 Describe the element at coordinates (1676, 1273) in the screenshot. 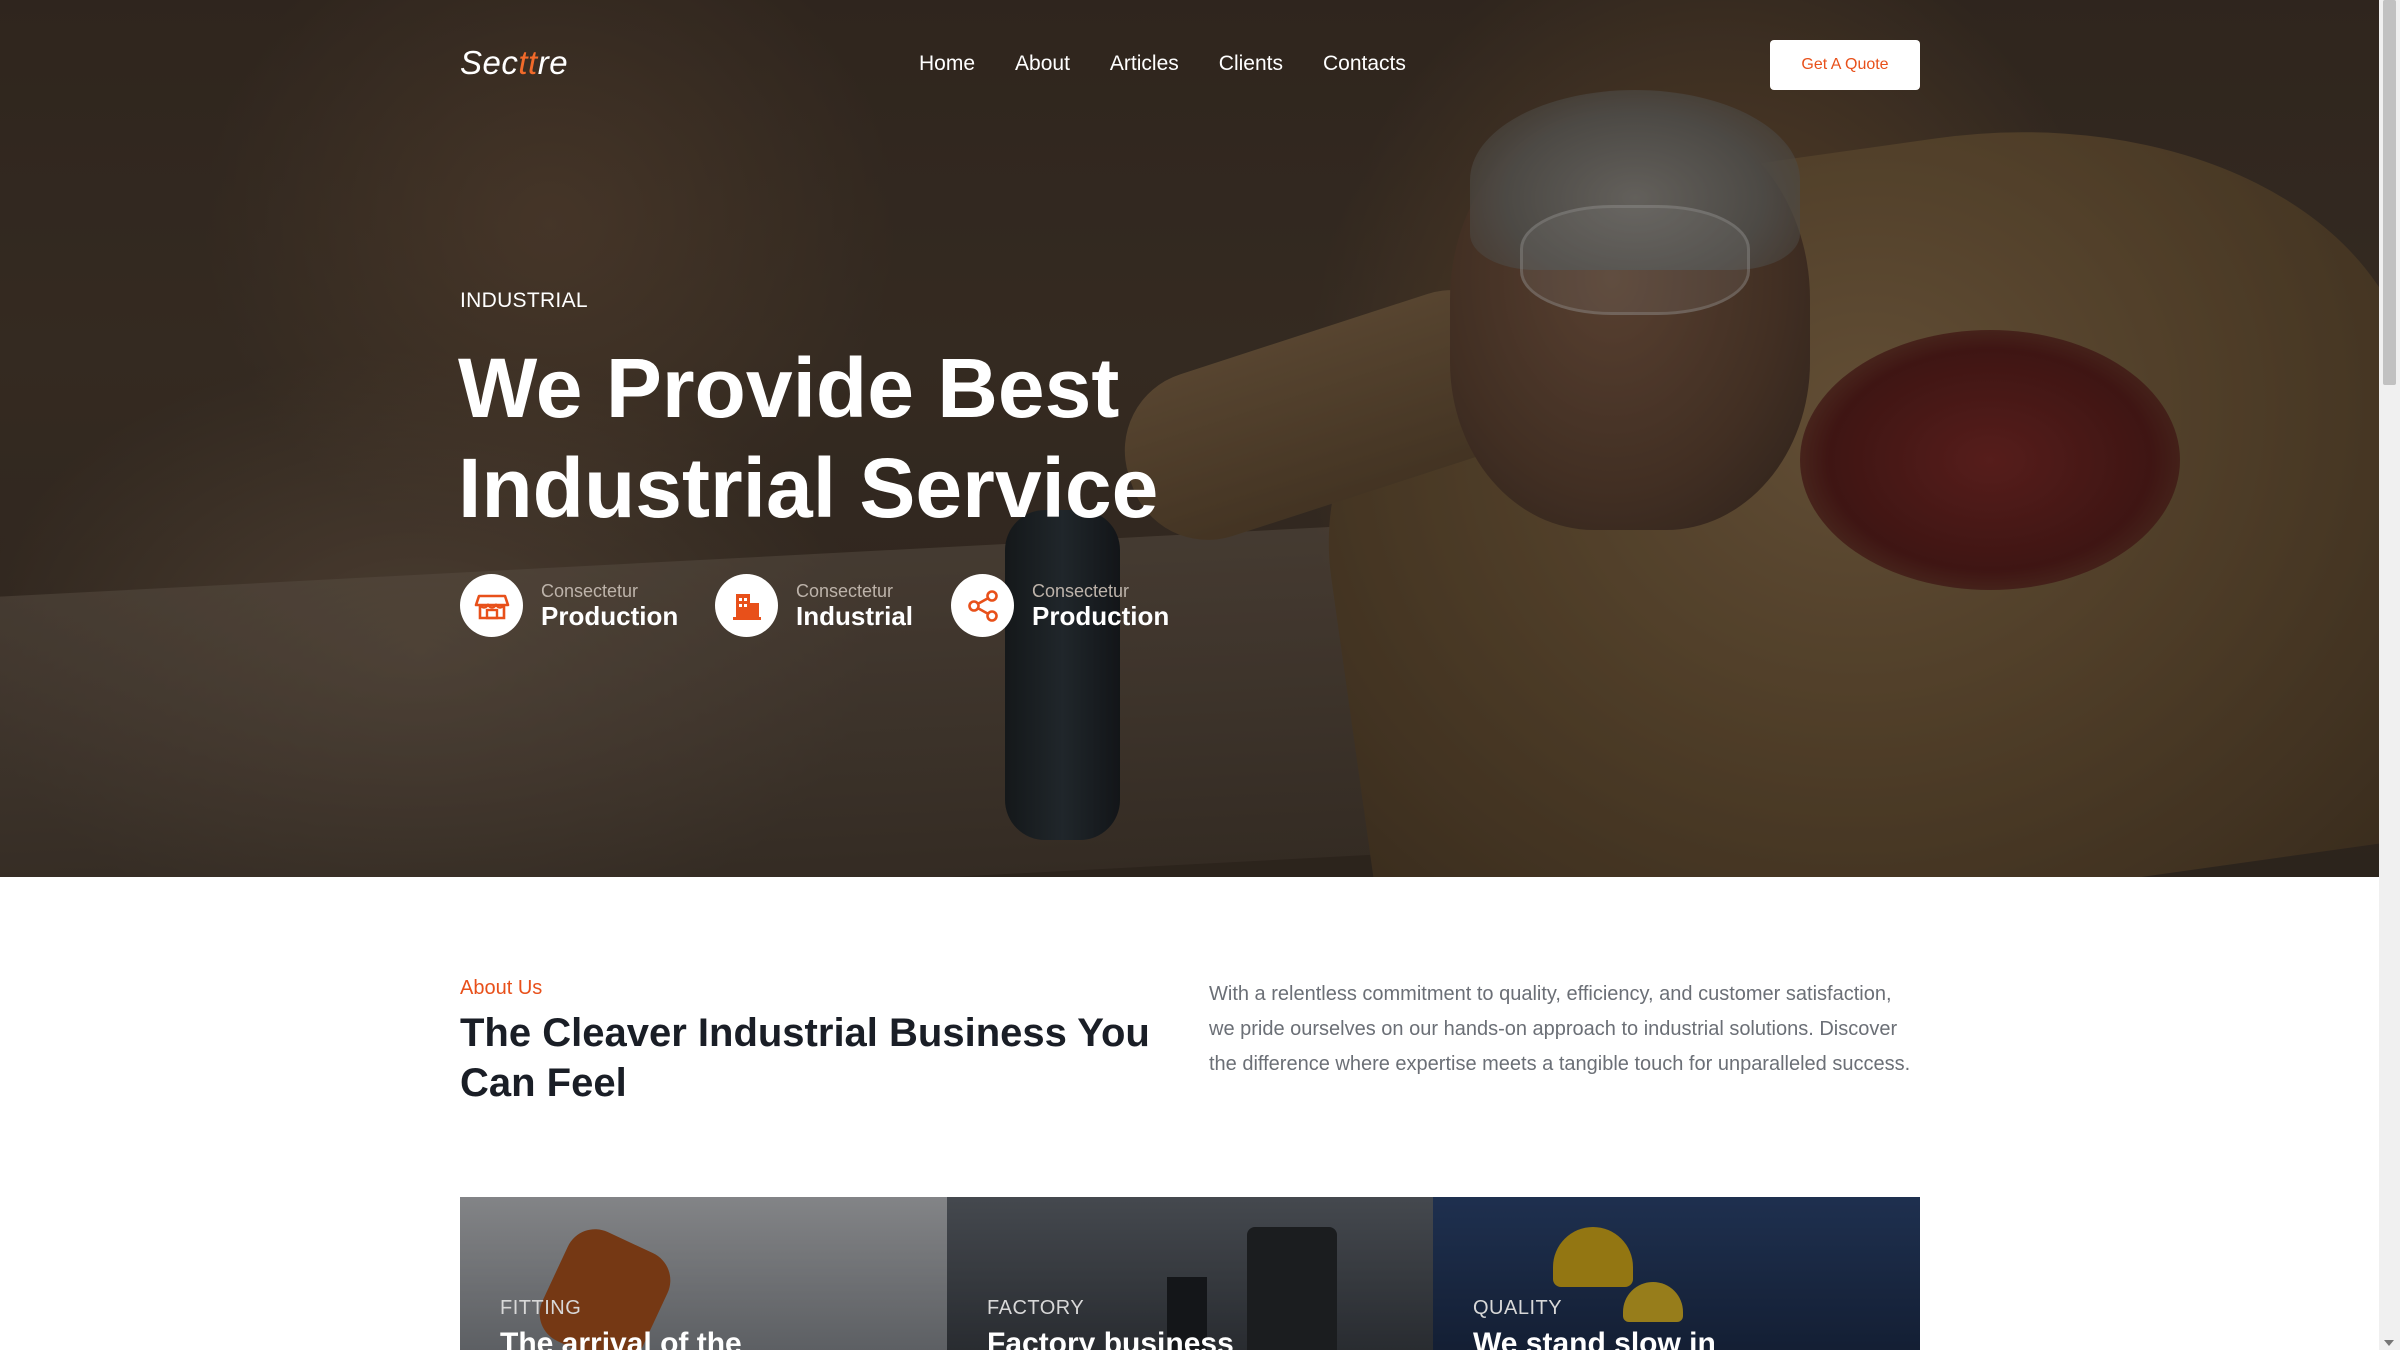

I see `service-card-quality: QUALITY We stand slow in` at that location.